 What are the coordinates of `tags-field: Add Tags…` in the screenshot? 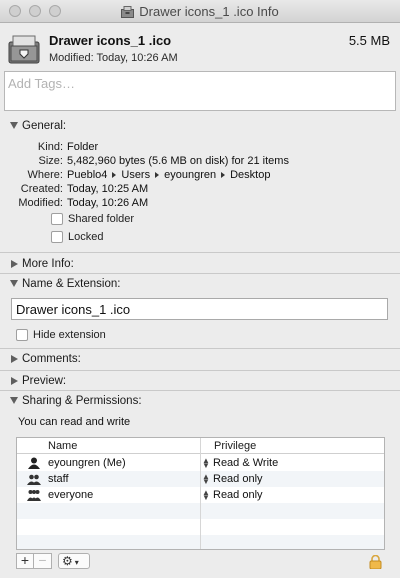 It's located at (200, 91).